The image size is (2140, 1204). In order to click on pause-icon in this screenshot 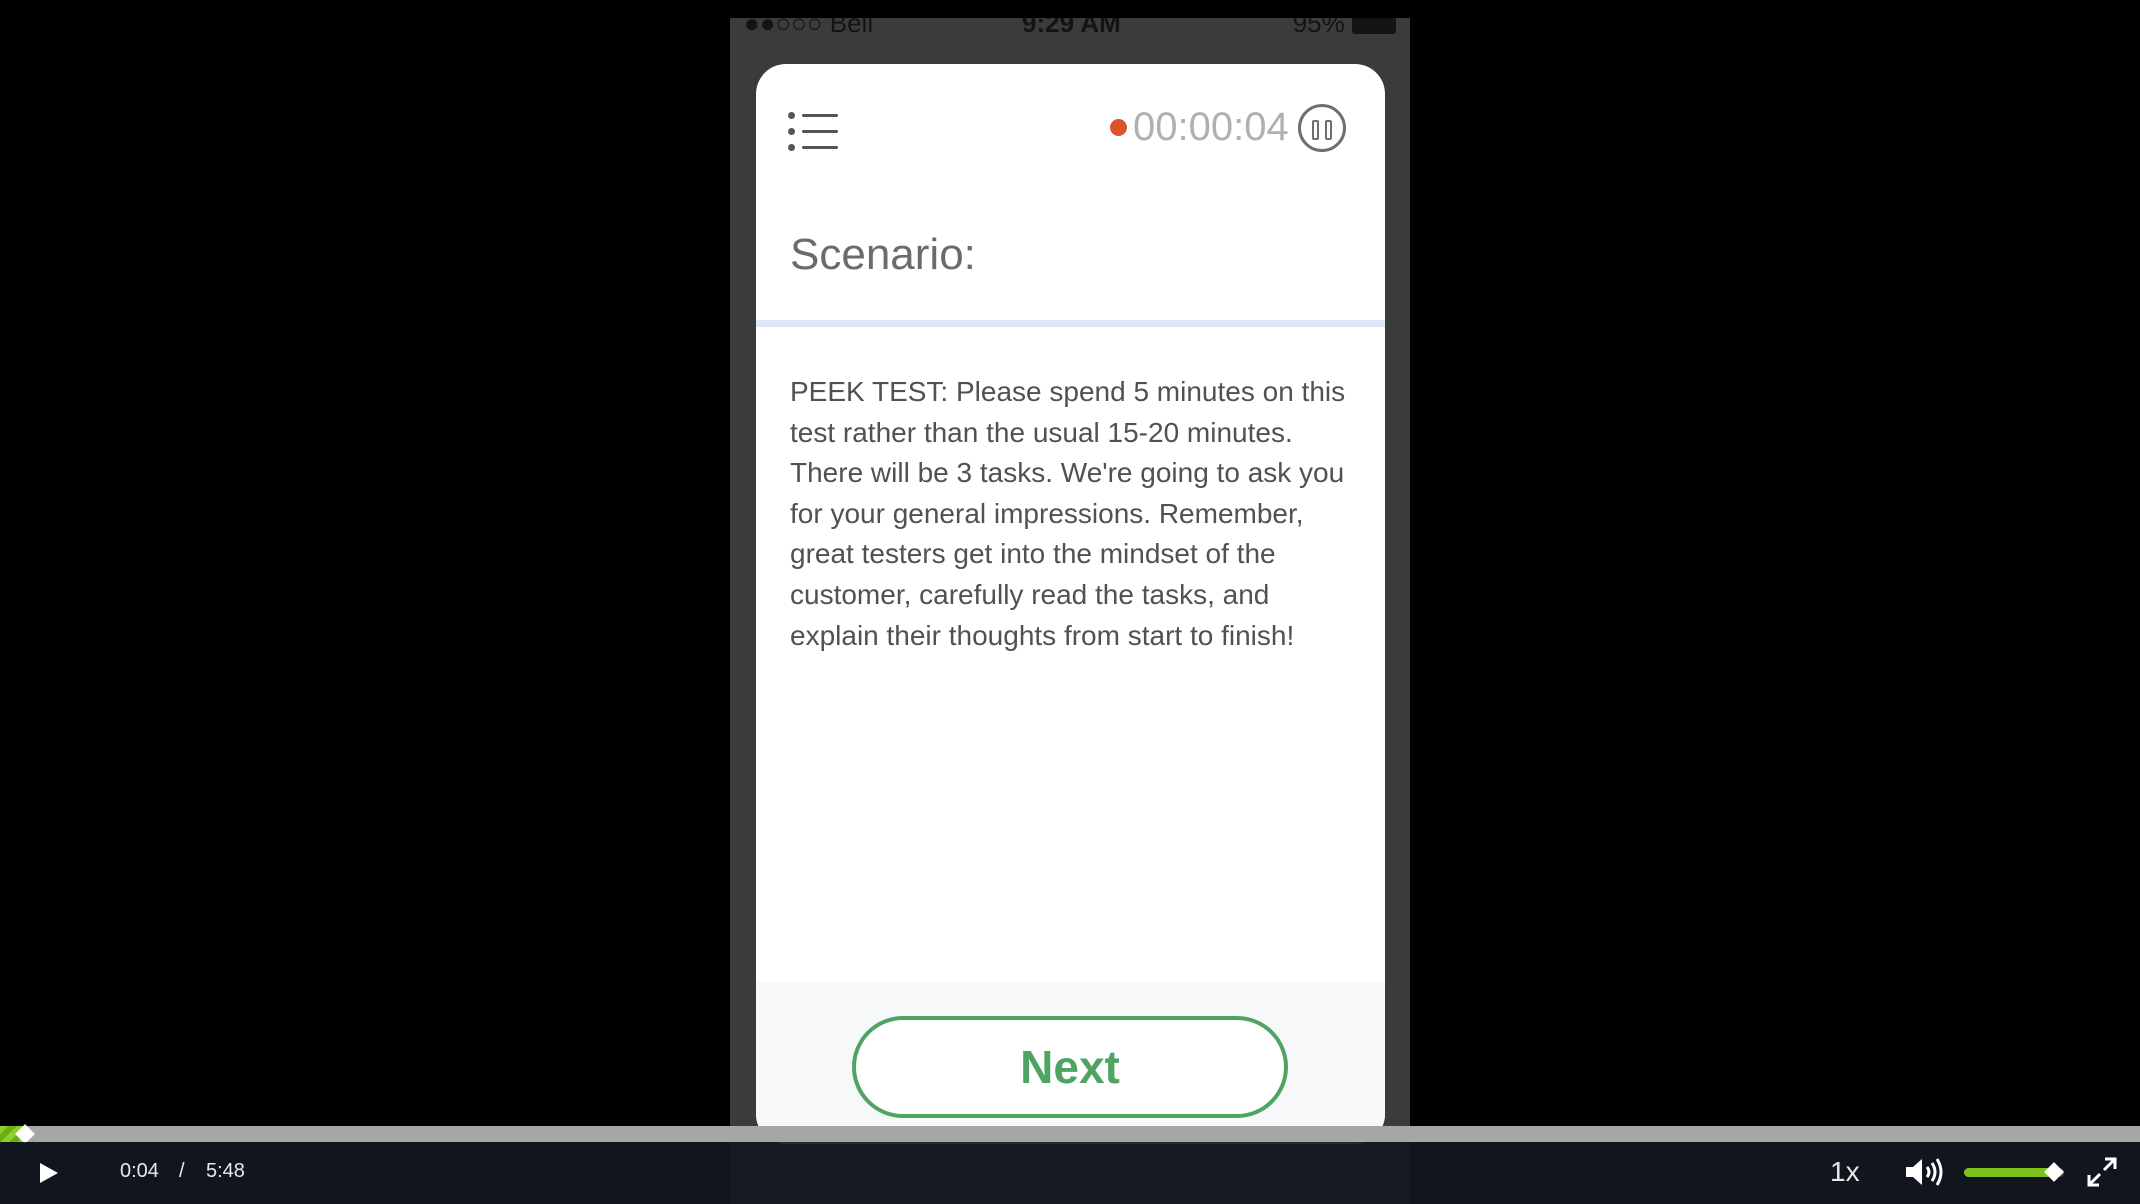, I will do `click(1315, 130)`.